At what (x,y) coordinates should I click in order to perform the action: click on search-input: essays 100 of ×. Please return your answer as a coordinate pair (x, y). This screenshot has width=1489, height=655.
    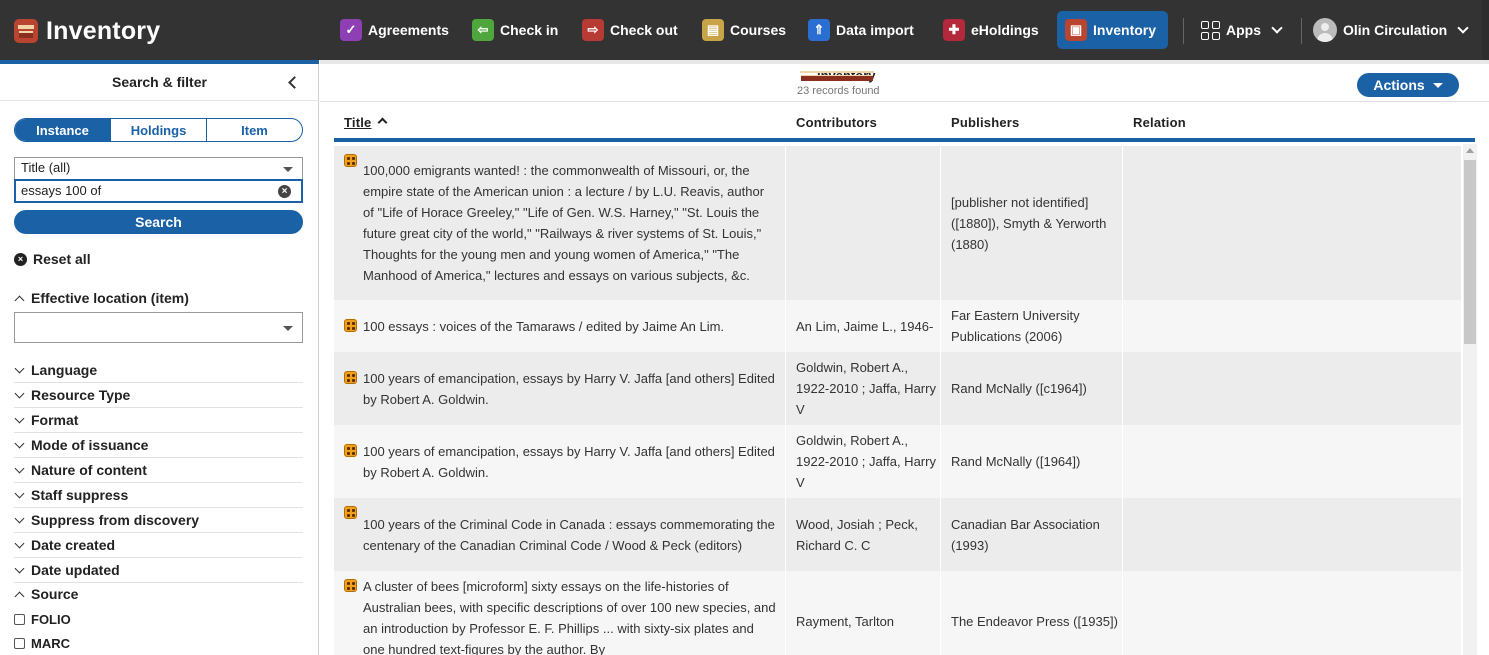
    Looking at the image, I should click on (158, 191).